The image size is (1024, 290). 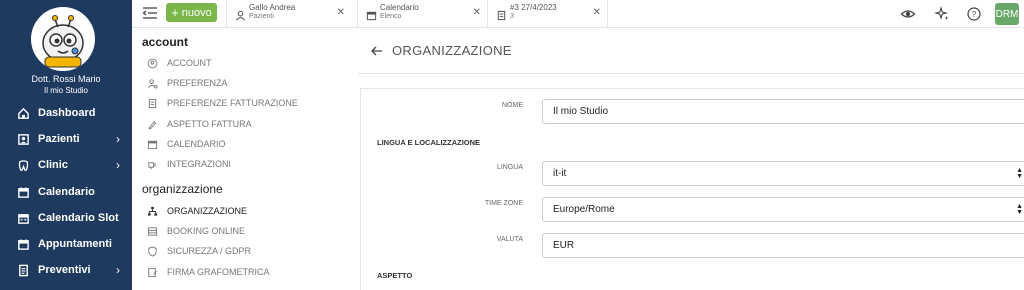 What do you see at coordinates (152, 164) in the screenshot?
I see `plug-icon` at bounding box center [152, 164].